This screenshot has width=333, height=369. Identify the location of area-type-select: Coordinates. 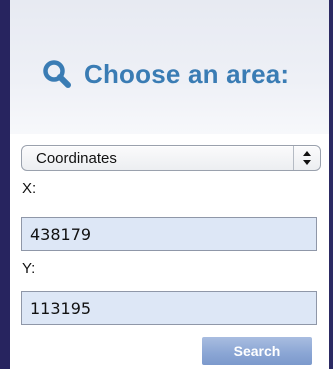
(171, 158).